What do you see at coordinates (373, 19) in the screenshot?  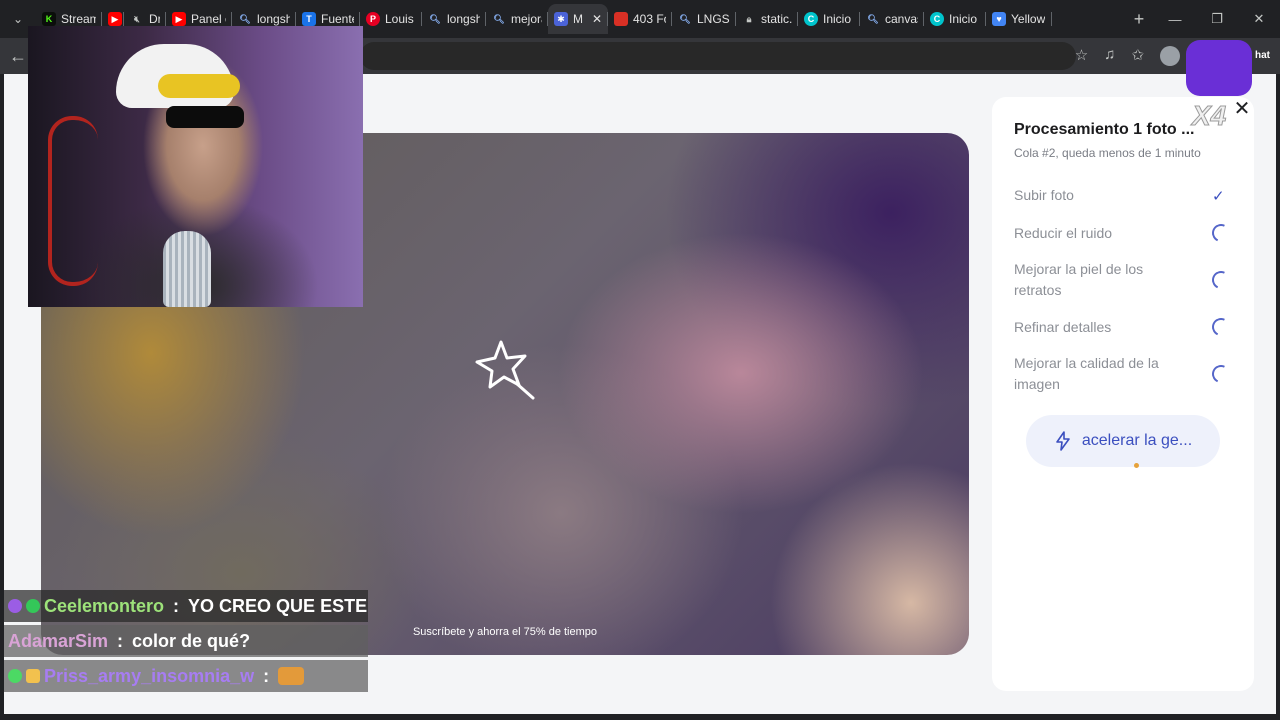 I see `pinterest-icon: P` at bounding box center [373, 19].